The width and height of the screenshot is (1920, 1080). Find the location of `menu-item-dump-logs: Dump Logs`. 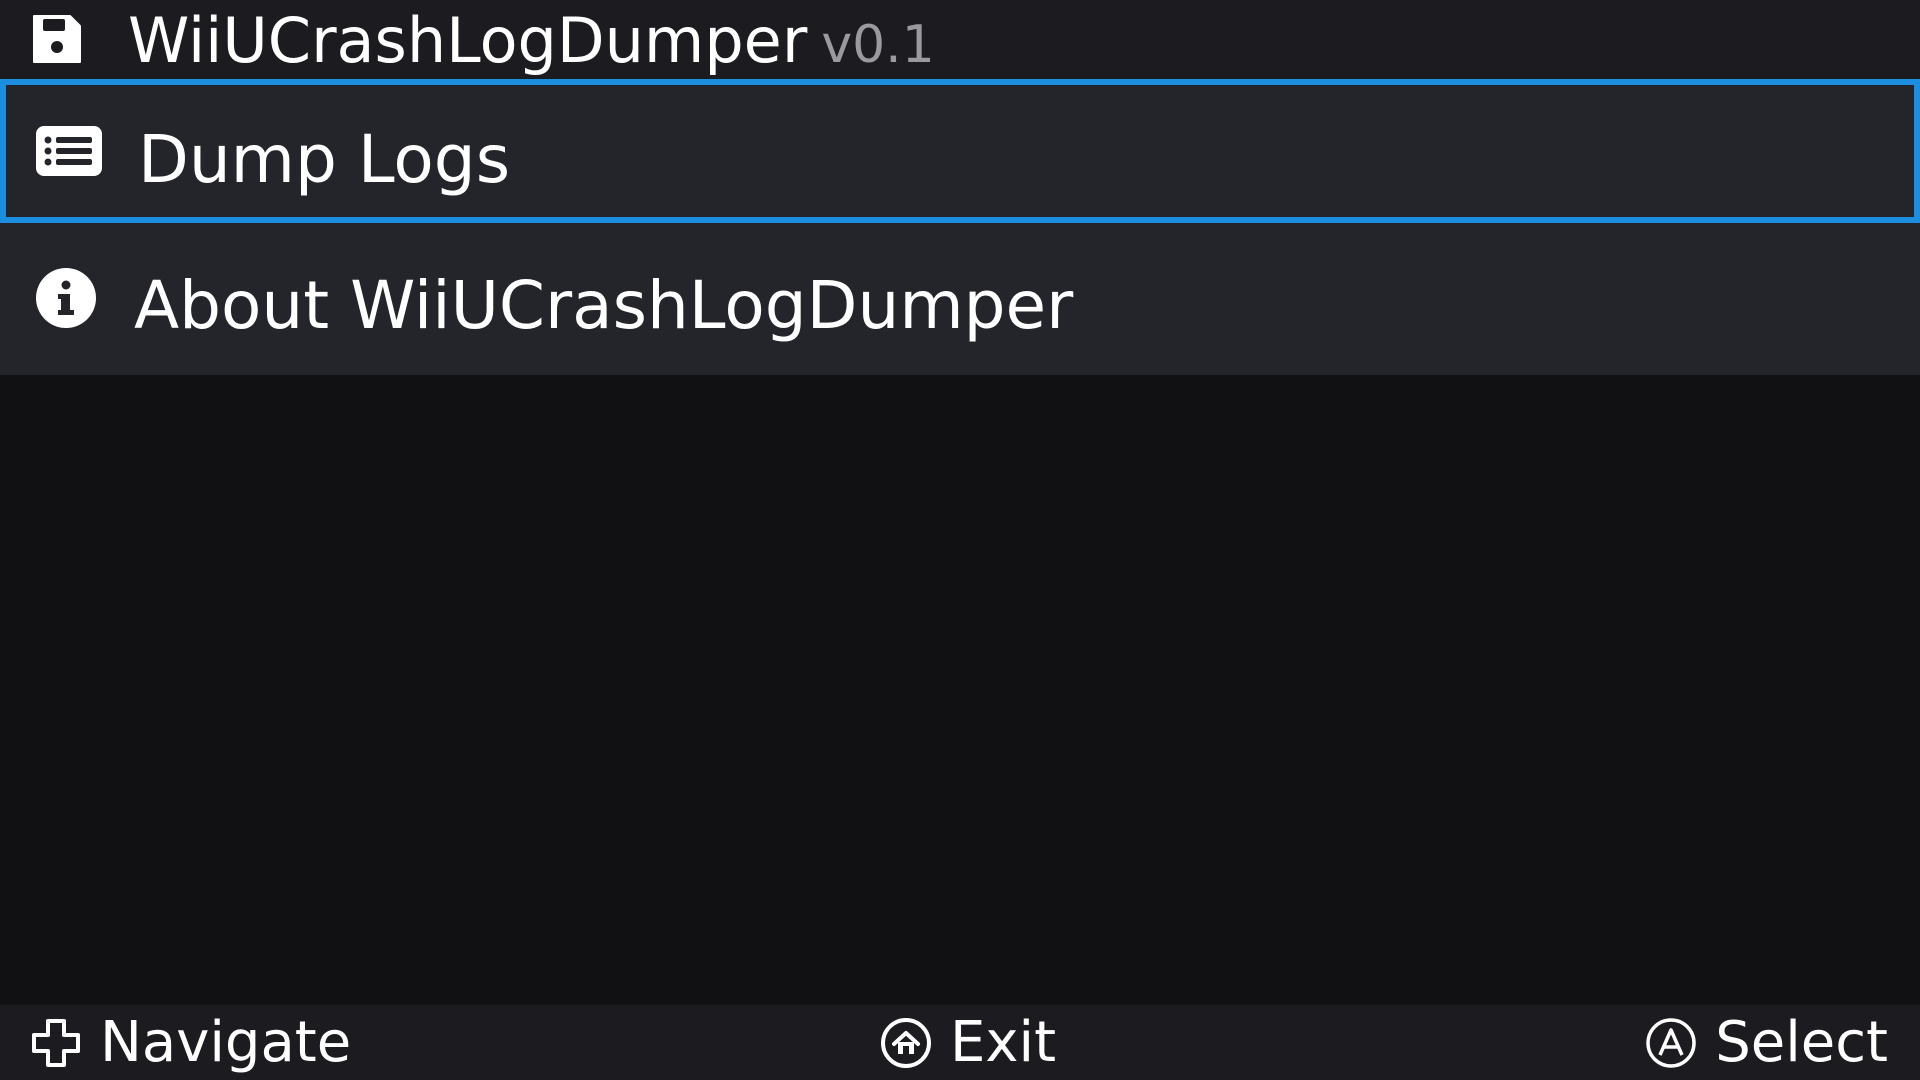

menu-item-dump-logs: Dump Logs is located at coordinates (960, 151).